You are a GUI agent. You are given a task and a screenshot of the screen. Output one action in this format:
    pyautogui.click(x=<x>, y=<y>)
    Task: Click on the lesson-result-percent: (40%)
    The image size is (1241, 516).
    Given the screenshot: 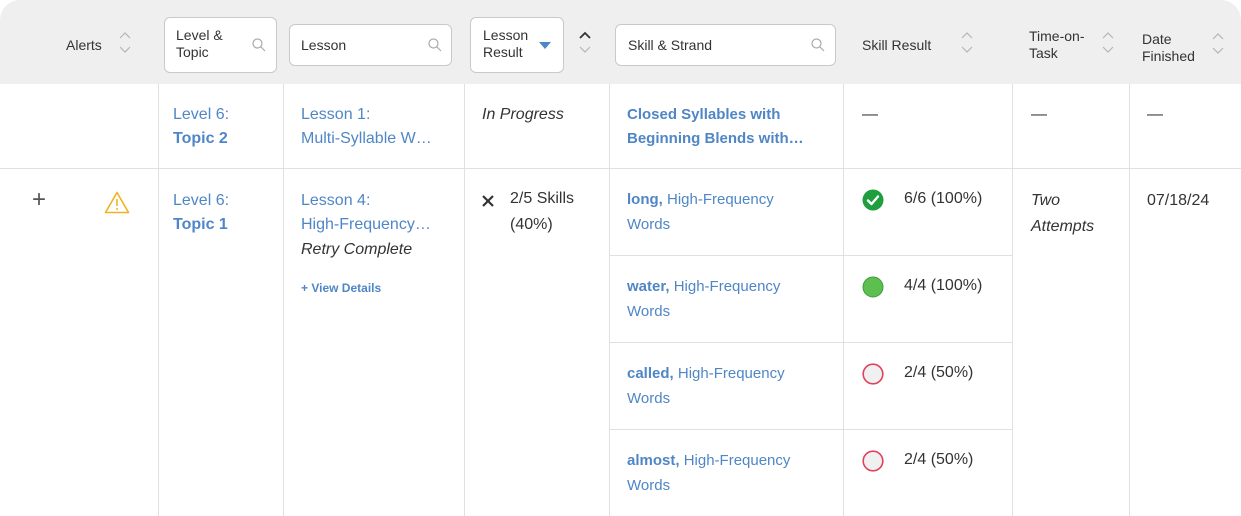 What is the action you would take?
    pyautogui.click(x=531, y=224)
    